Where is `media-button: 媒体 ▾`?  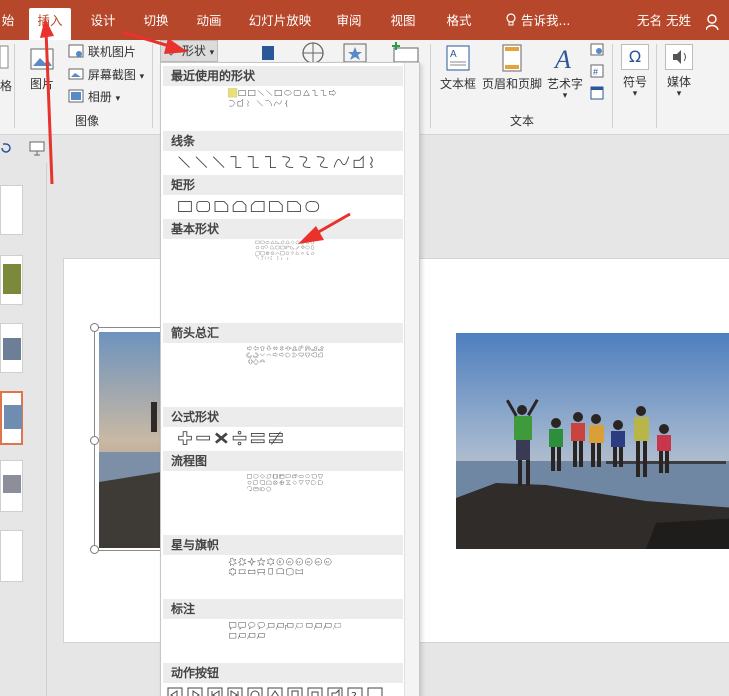 media-button: 媒体 ▾ is located at coordinates (679, 71).